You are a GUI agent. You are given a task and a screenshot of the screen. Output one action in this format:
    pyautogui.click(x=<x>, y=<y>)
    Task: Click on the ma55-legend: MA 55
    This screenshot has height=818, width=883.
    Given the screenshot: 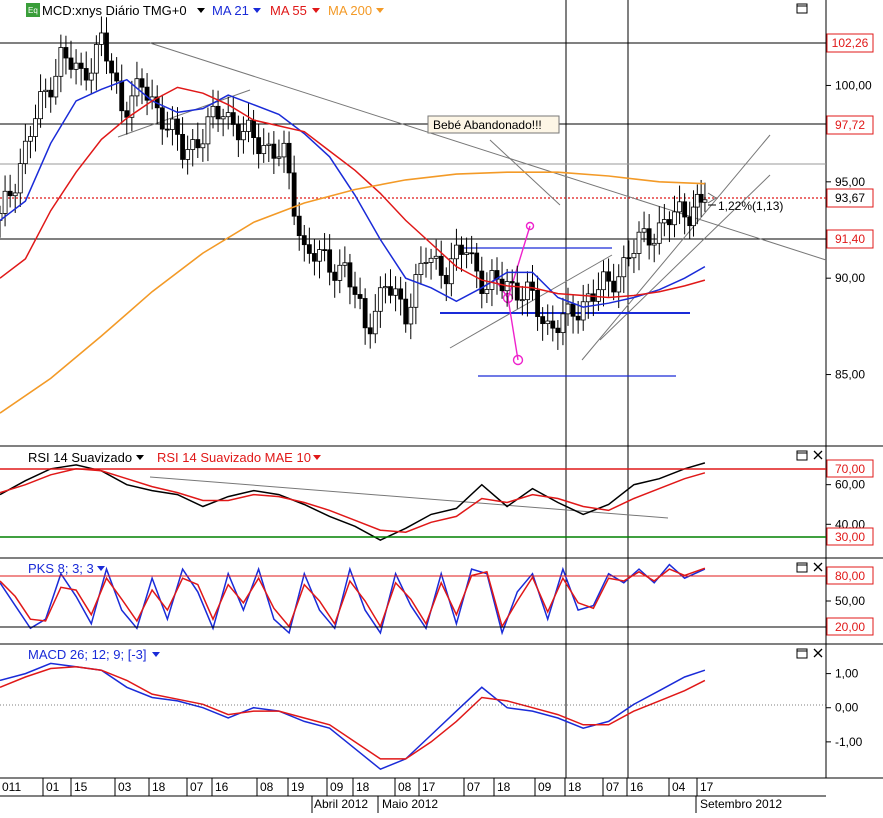 What is the action you would take?
    pyautogui.click(x=288, y=10)
    